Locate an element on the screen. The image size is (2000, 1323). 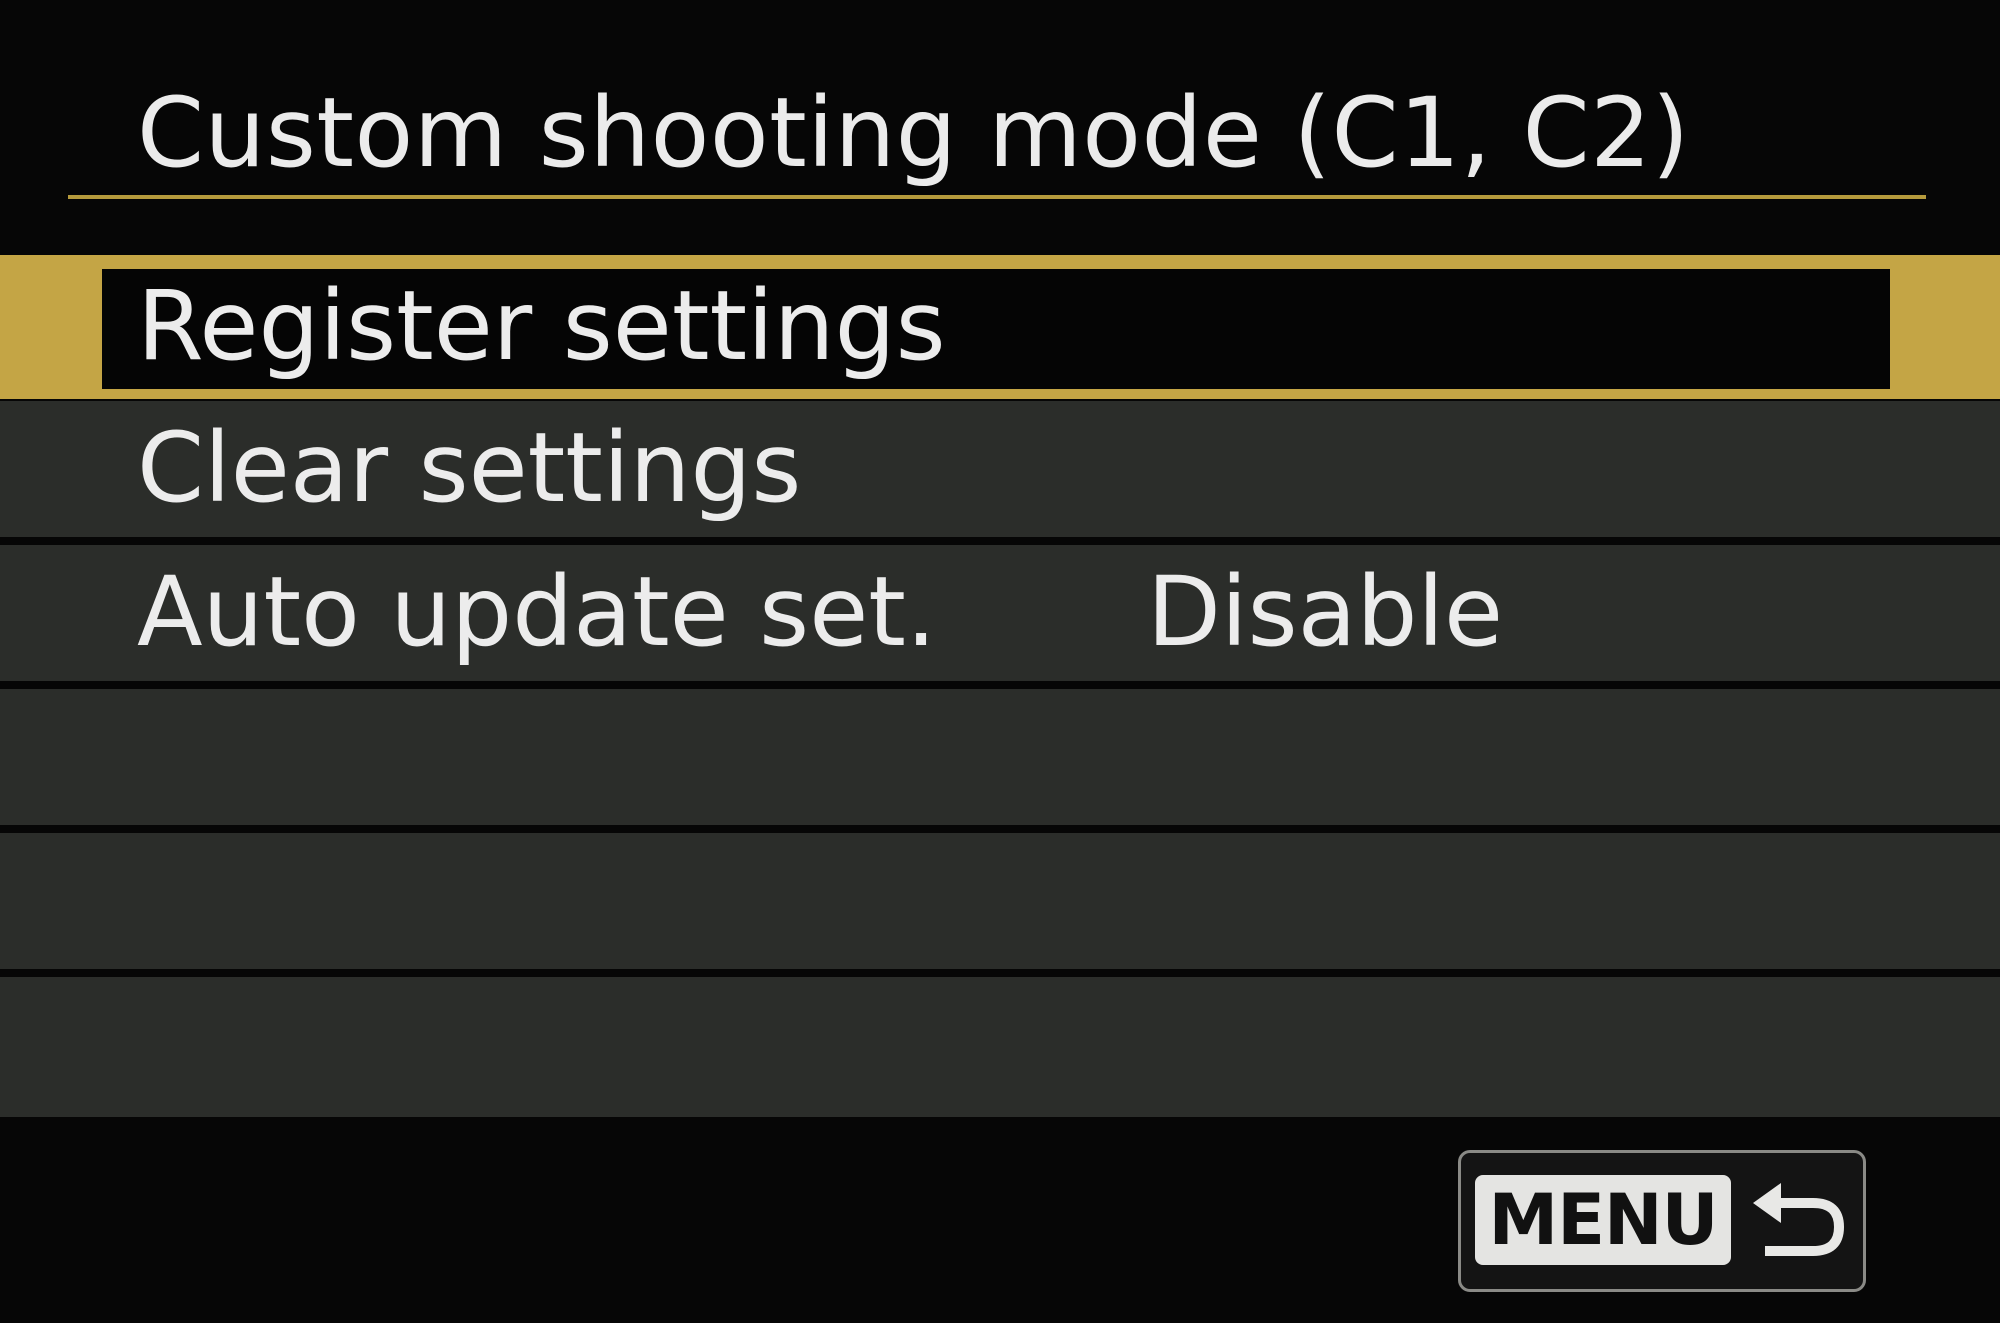
menu-button-label: MENU is located at coordinates (1603, 1220).